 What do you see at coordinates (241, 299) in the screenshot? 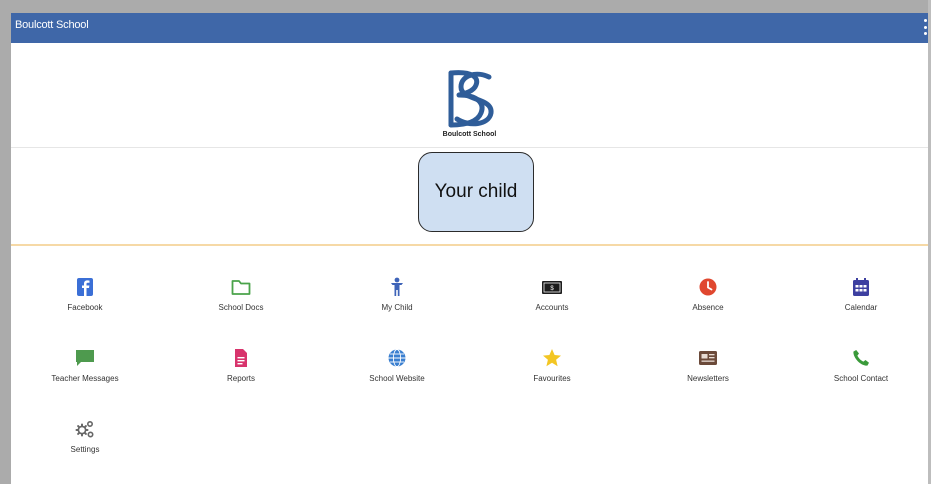
I see `tile-school-docs: School Docs` at bounding box center [241, 299].